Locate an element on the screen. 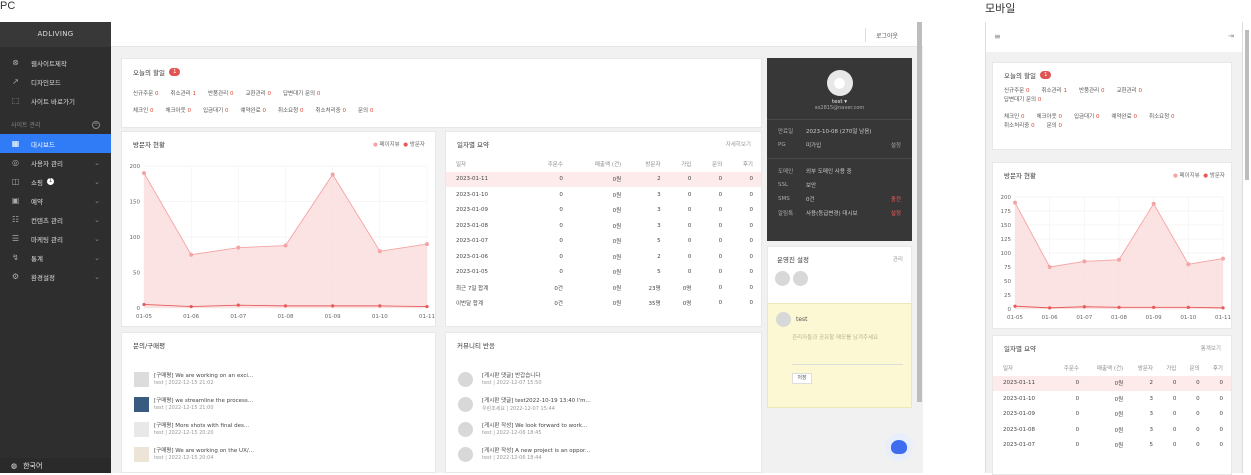 The width and height of the screenshot is (1251, 475). menu-icon: ≡ is located at coordinates (997, 36).